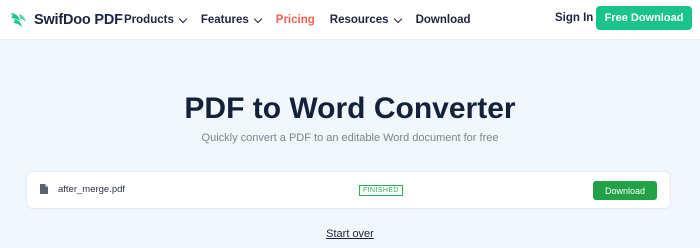 The height and width of the screenshot is (248, 700). What do you see at coordinates (149, 20) in the screenshot?
I see `nav-products-label: Products` at bounding box center [149, 20].